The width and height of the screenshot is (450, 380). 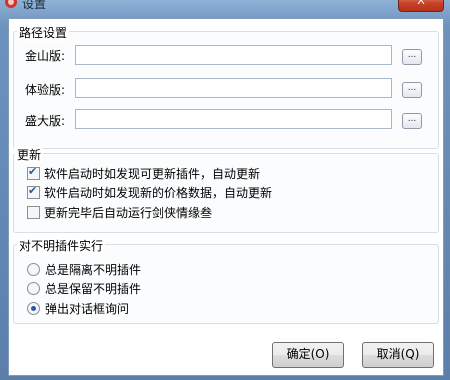 I want to click on keep-radio, so click(x=33, y=288).